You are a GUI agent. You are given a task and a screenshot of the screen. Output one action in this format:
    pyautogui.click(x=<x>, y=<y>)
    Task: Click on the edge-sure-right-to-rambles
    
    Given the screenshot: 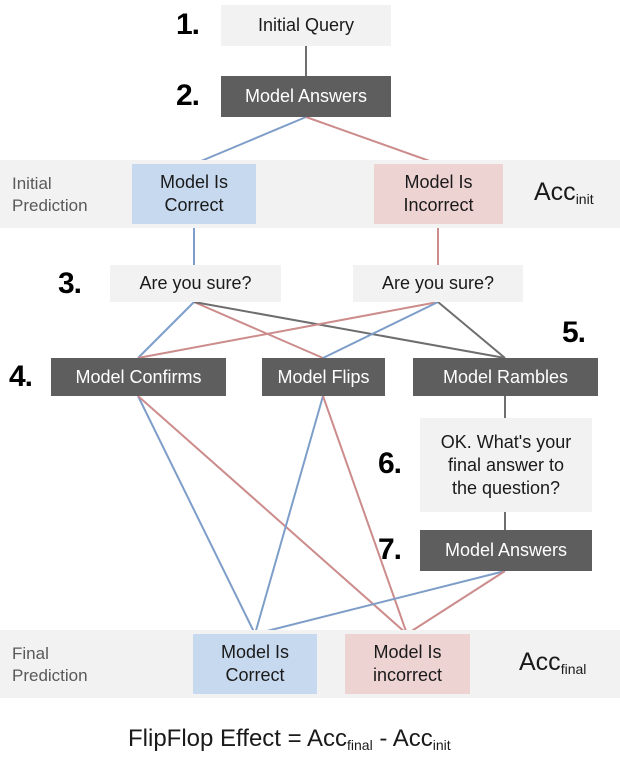 What is the action you would take?
    pyautogui.click(x=471, y=330)
    